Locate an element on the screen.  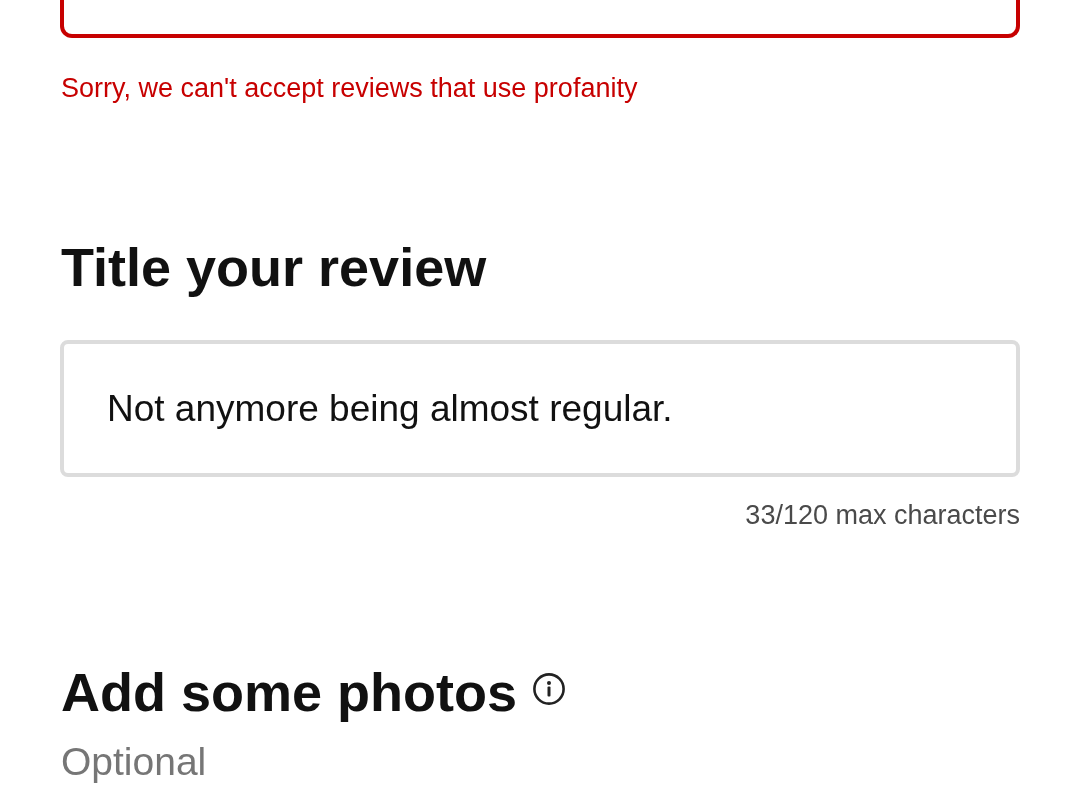
review-field is located at coordinates (540, 19).